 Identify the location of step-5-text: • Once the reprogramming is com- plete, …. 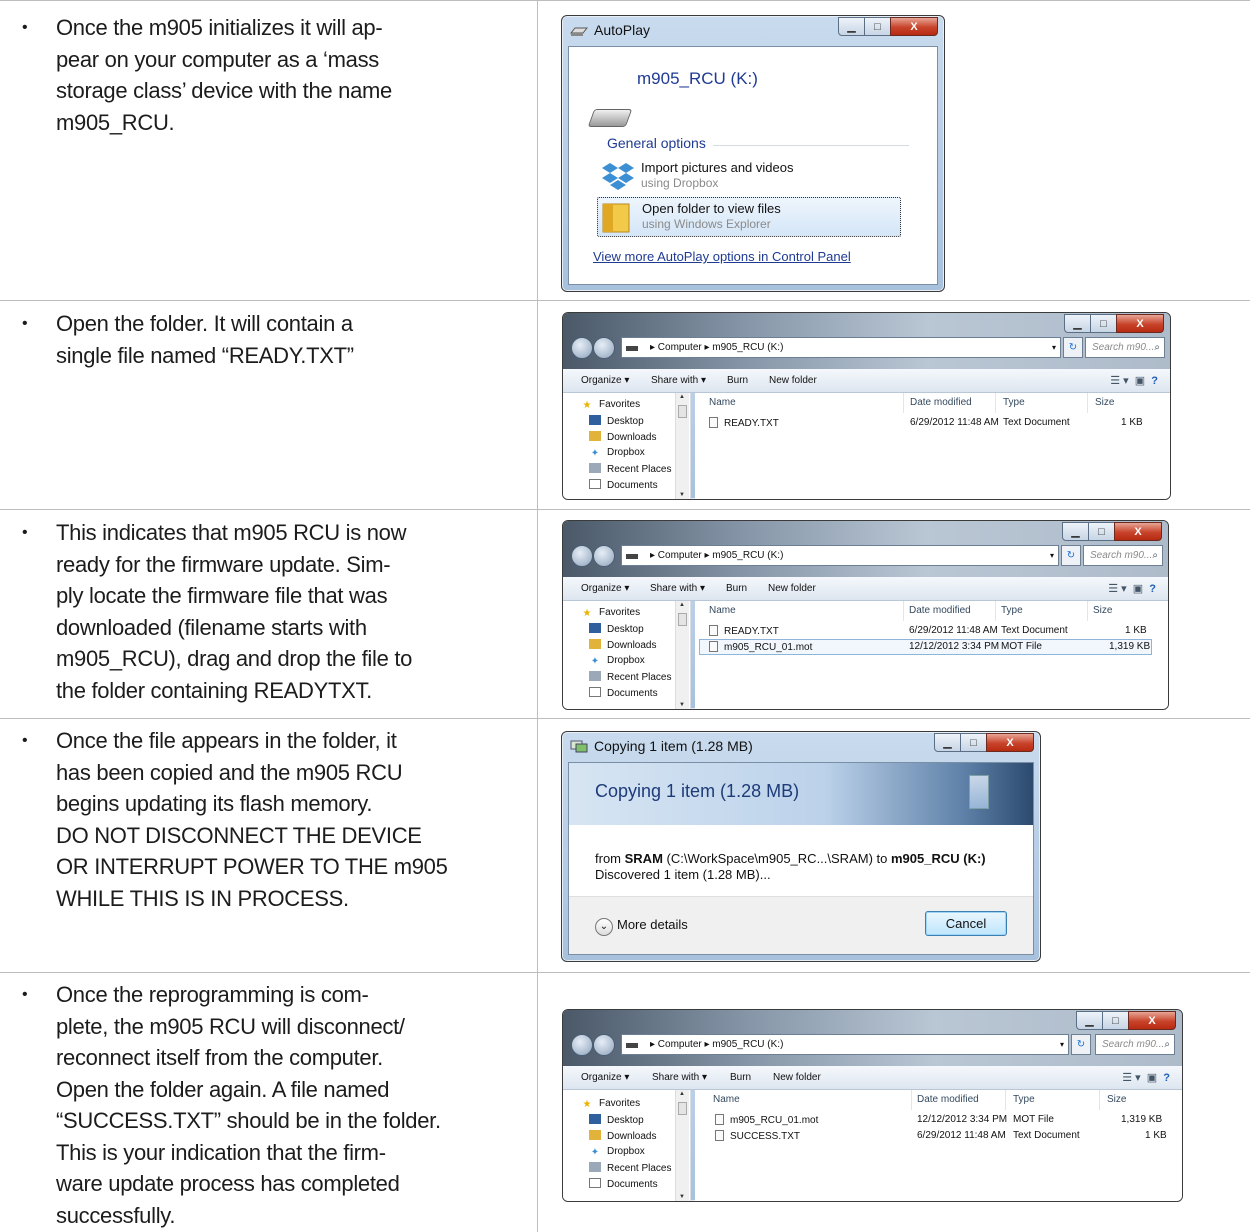
(231, 1105).